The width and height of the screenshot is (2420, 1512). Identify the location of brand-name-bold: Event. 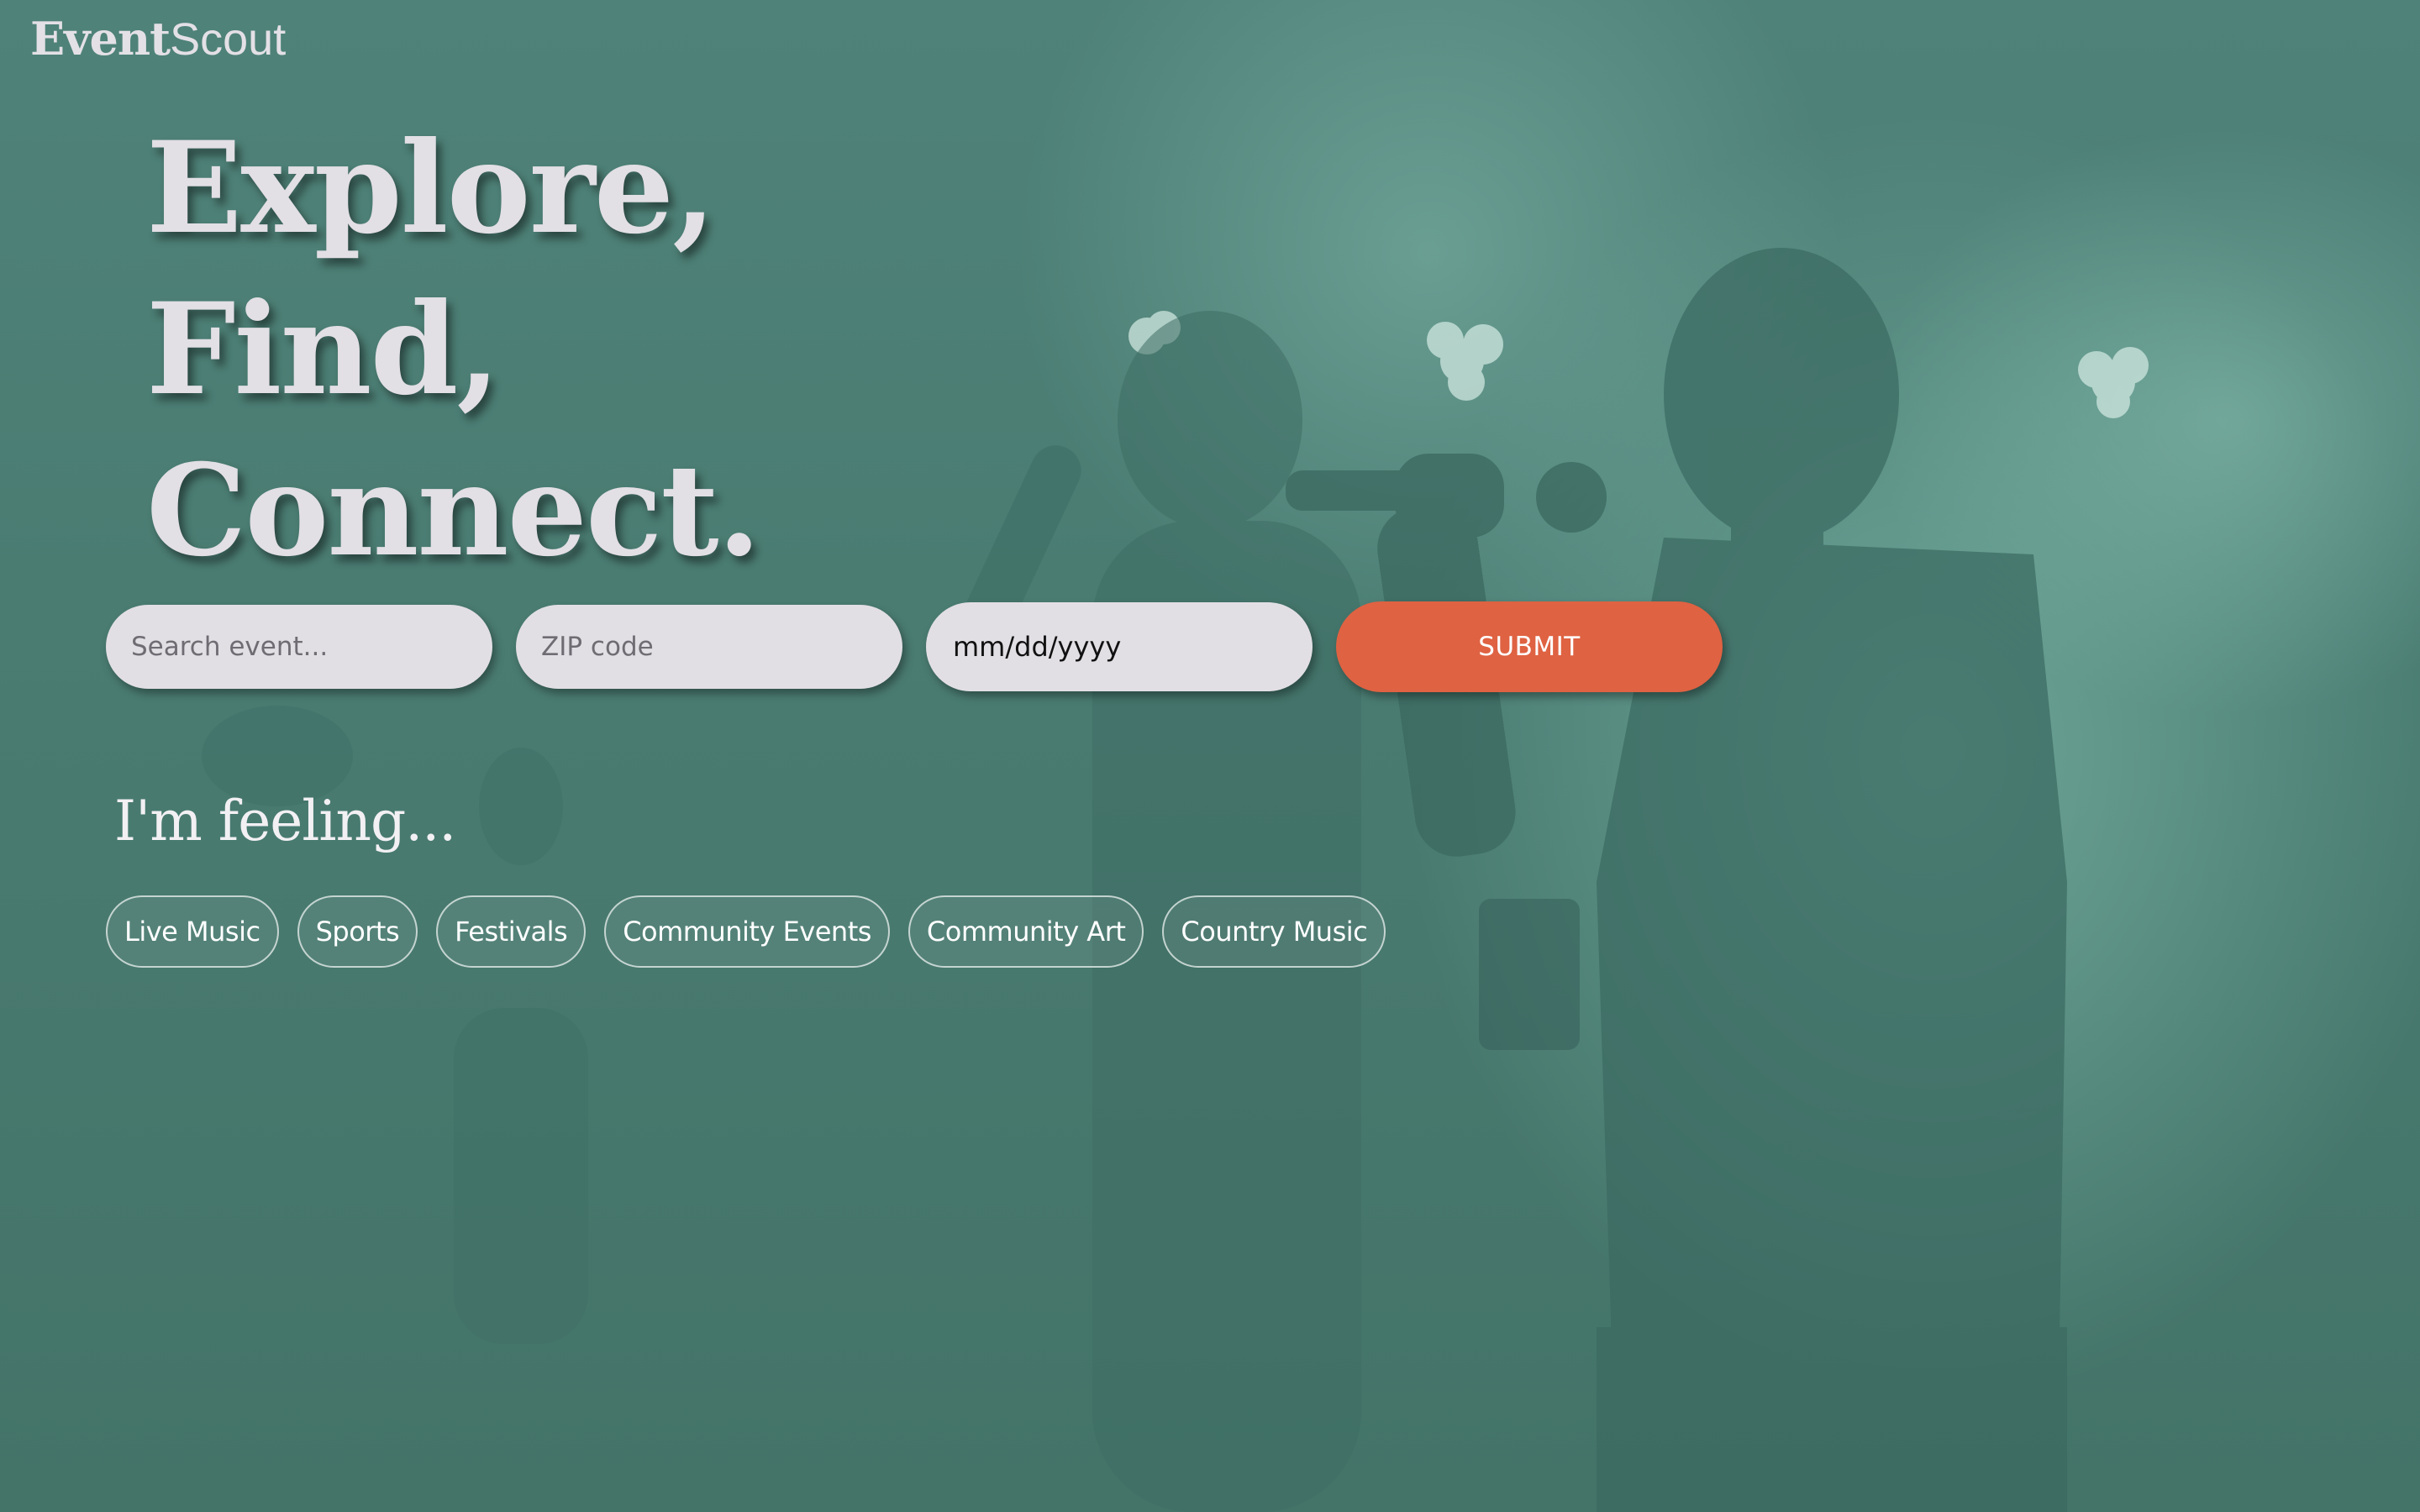
(100, 39).